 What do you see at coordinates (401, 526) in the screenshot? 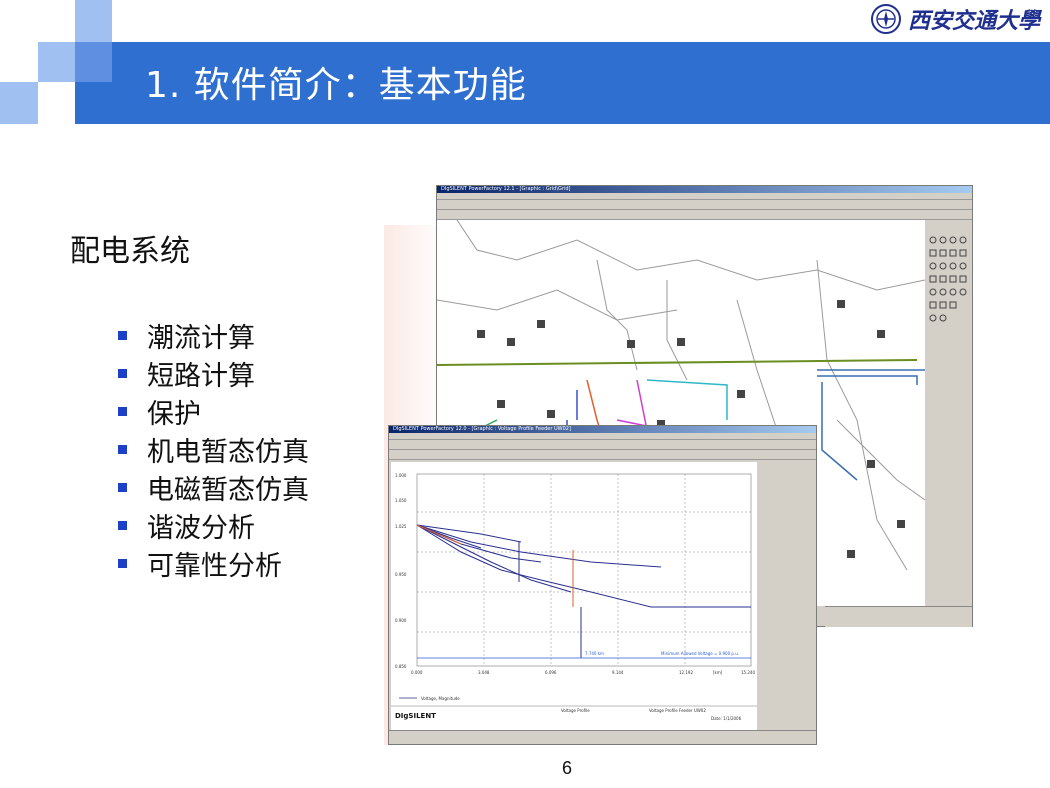
I see `y-tick: 1.025` at bounding box center [401, 526].